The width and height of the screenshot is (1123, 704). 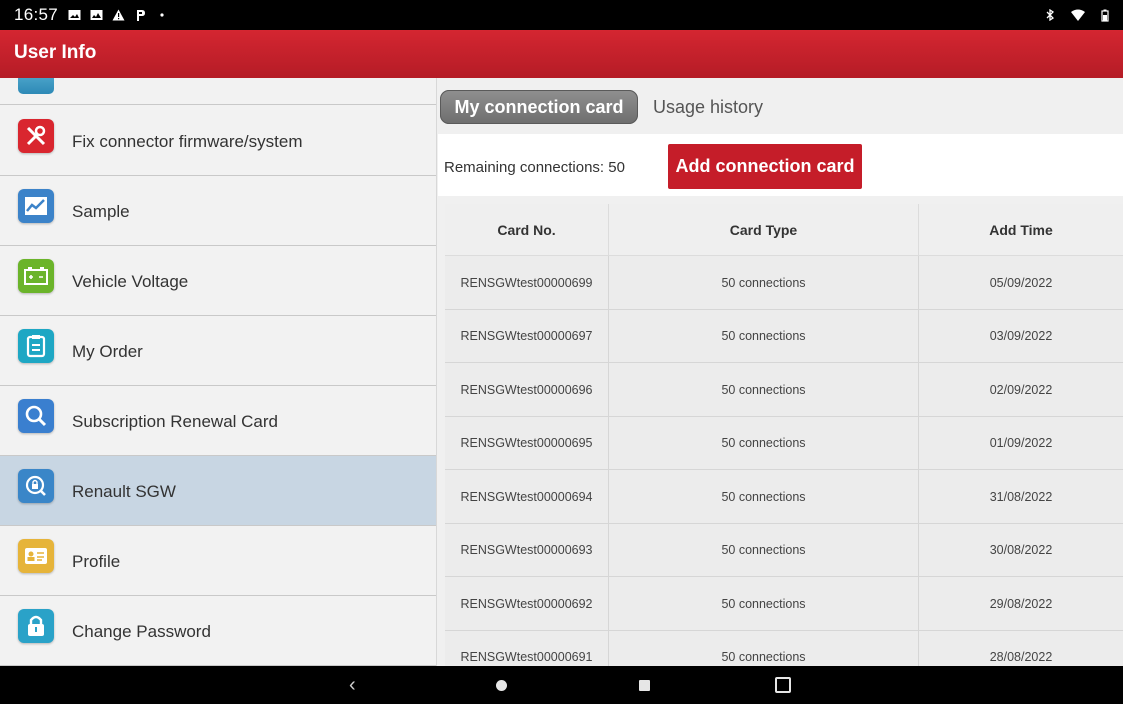 I want to click on sidebar-item-subscription-renewal: Subscription Renewal Card, so click(x=218, y=421).